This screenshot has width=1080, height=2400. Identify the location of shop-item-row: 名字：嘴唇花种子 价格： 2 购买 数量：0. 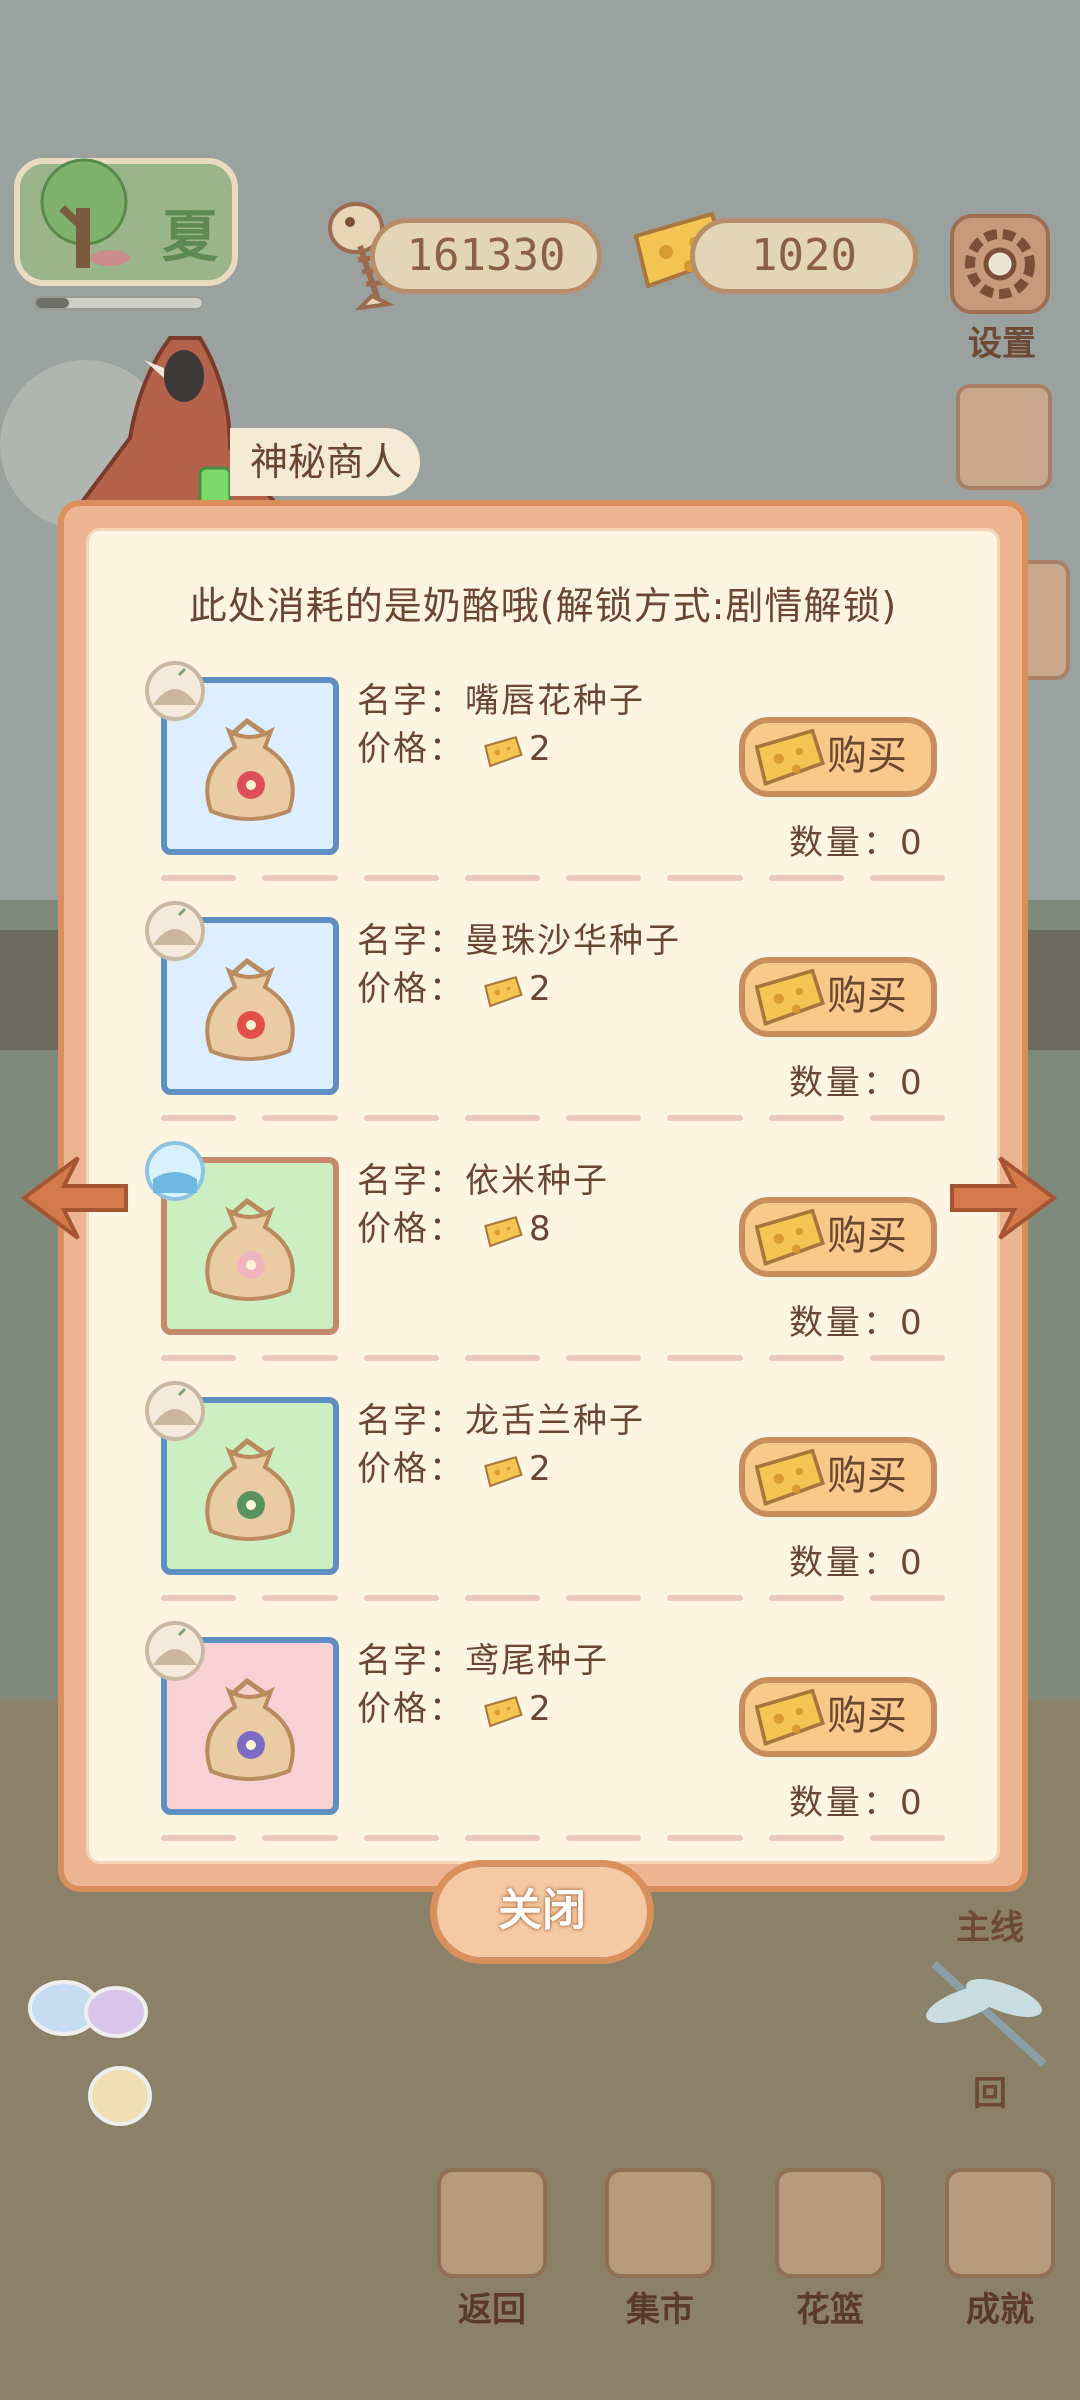
(543, 785).